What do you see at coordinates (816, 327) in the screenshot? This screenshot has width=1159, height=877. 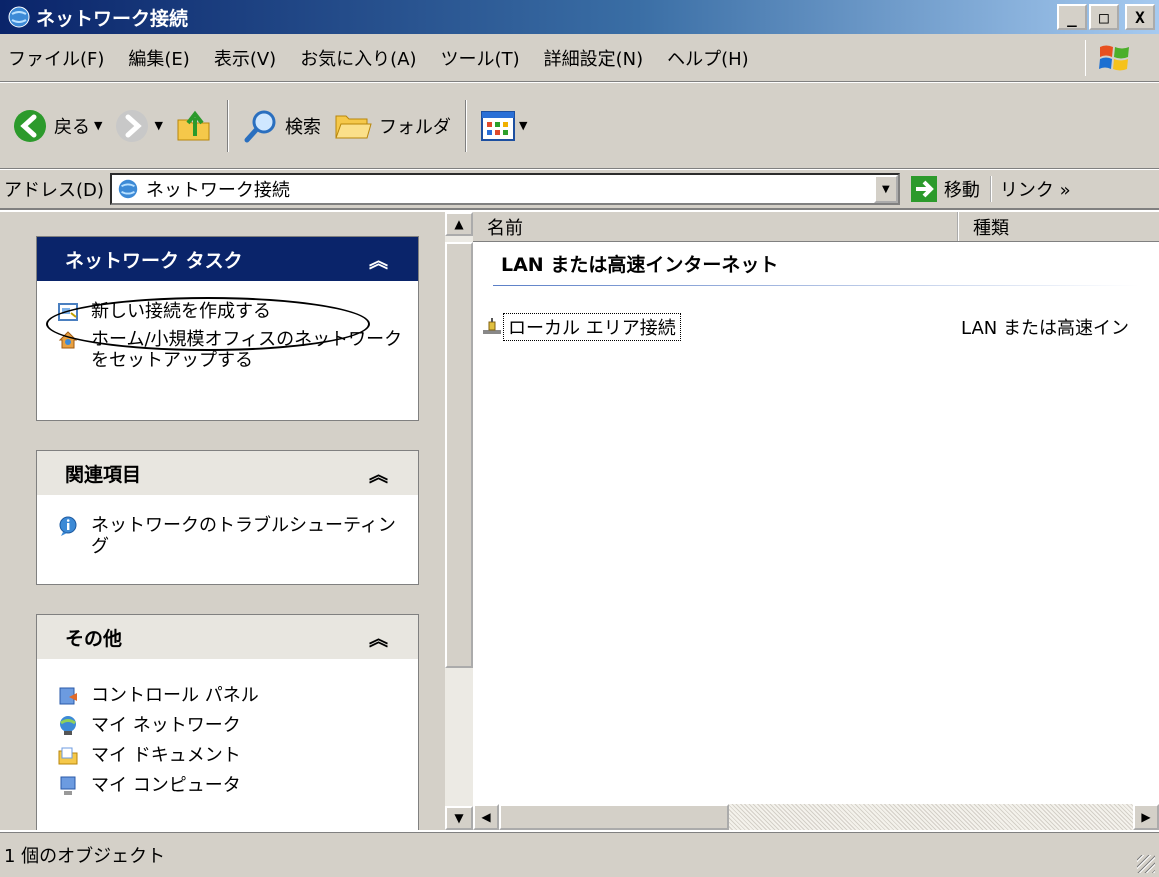 I see `list-item: ローカル エリア接続 LAN または高速イン` at bounding box center [816, 327].